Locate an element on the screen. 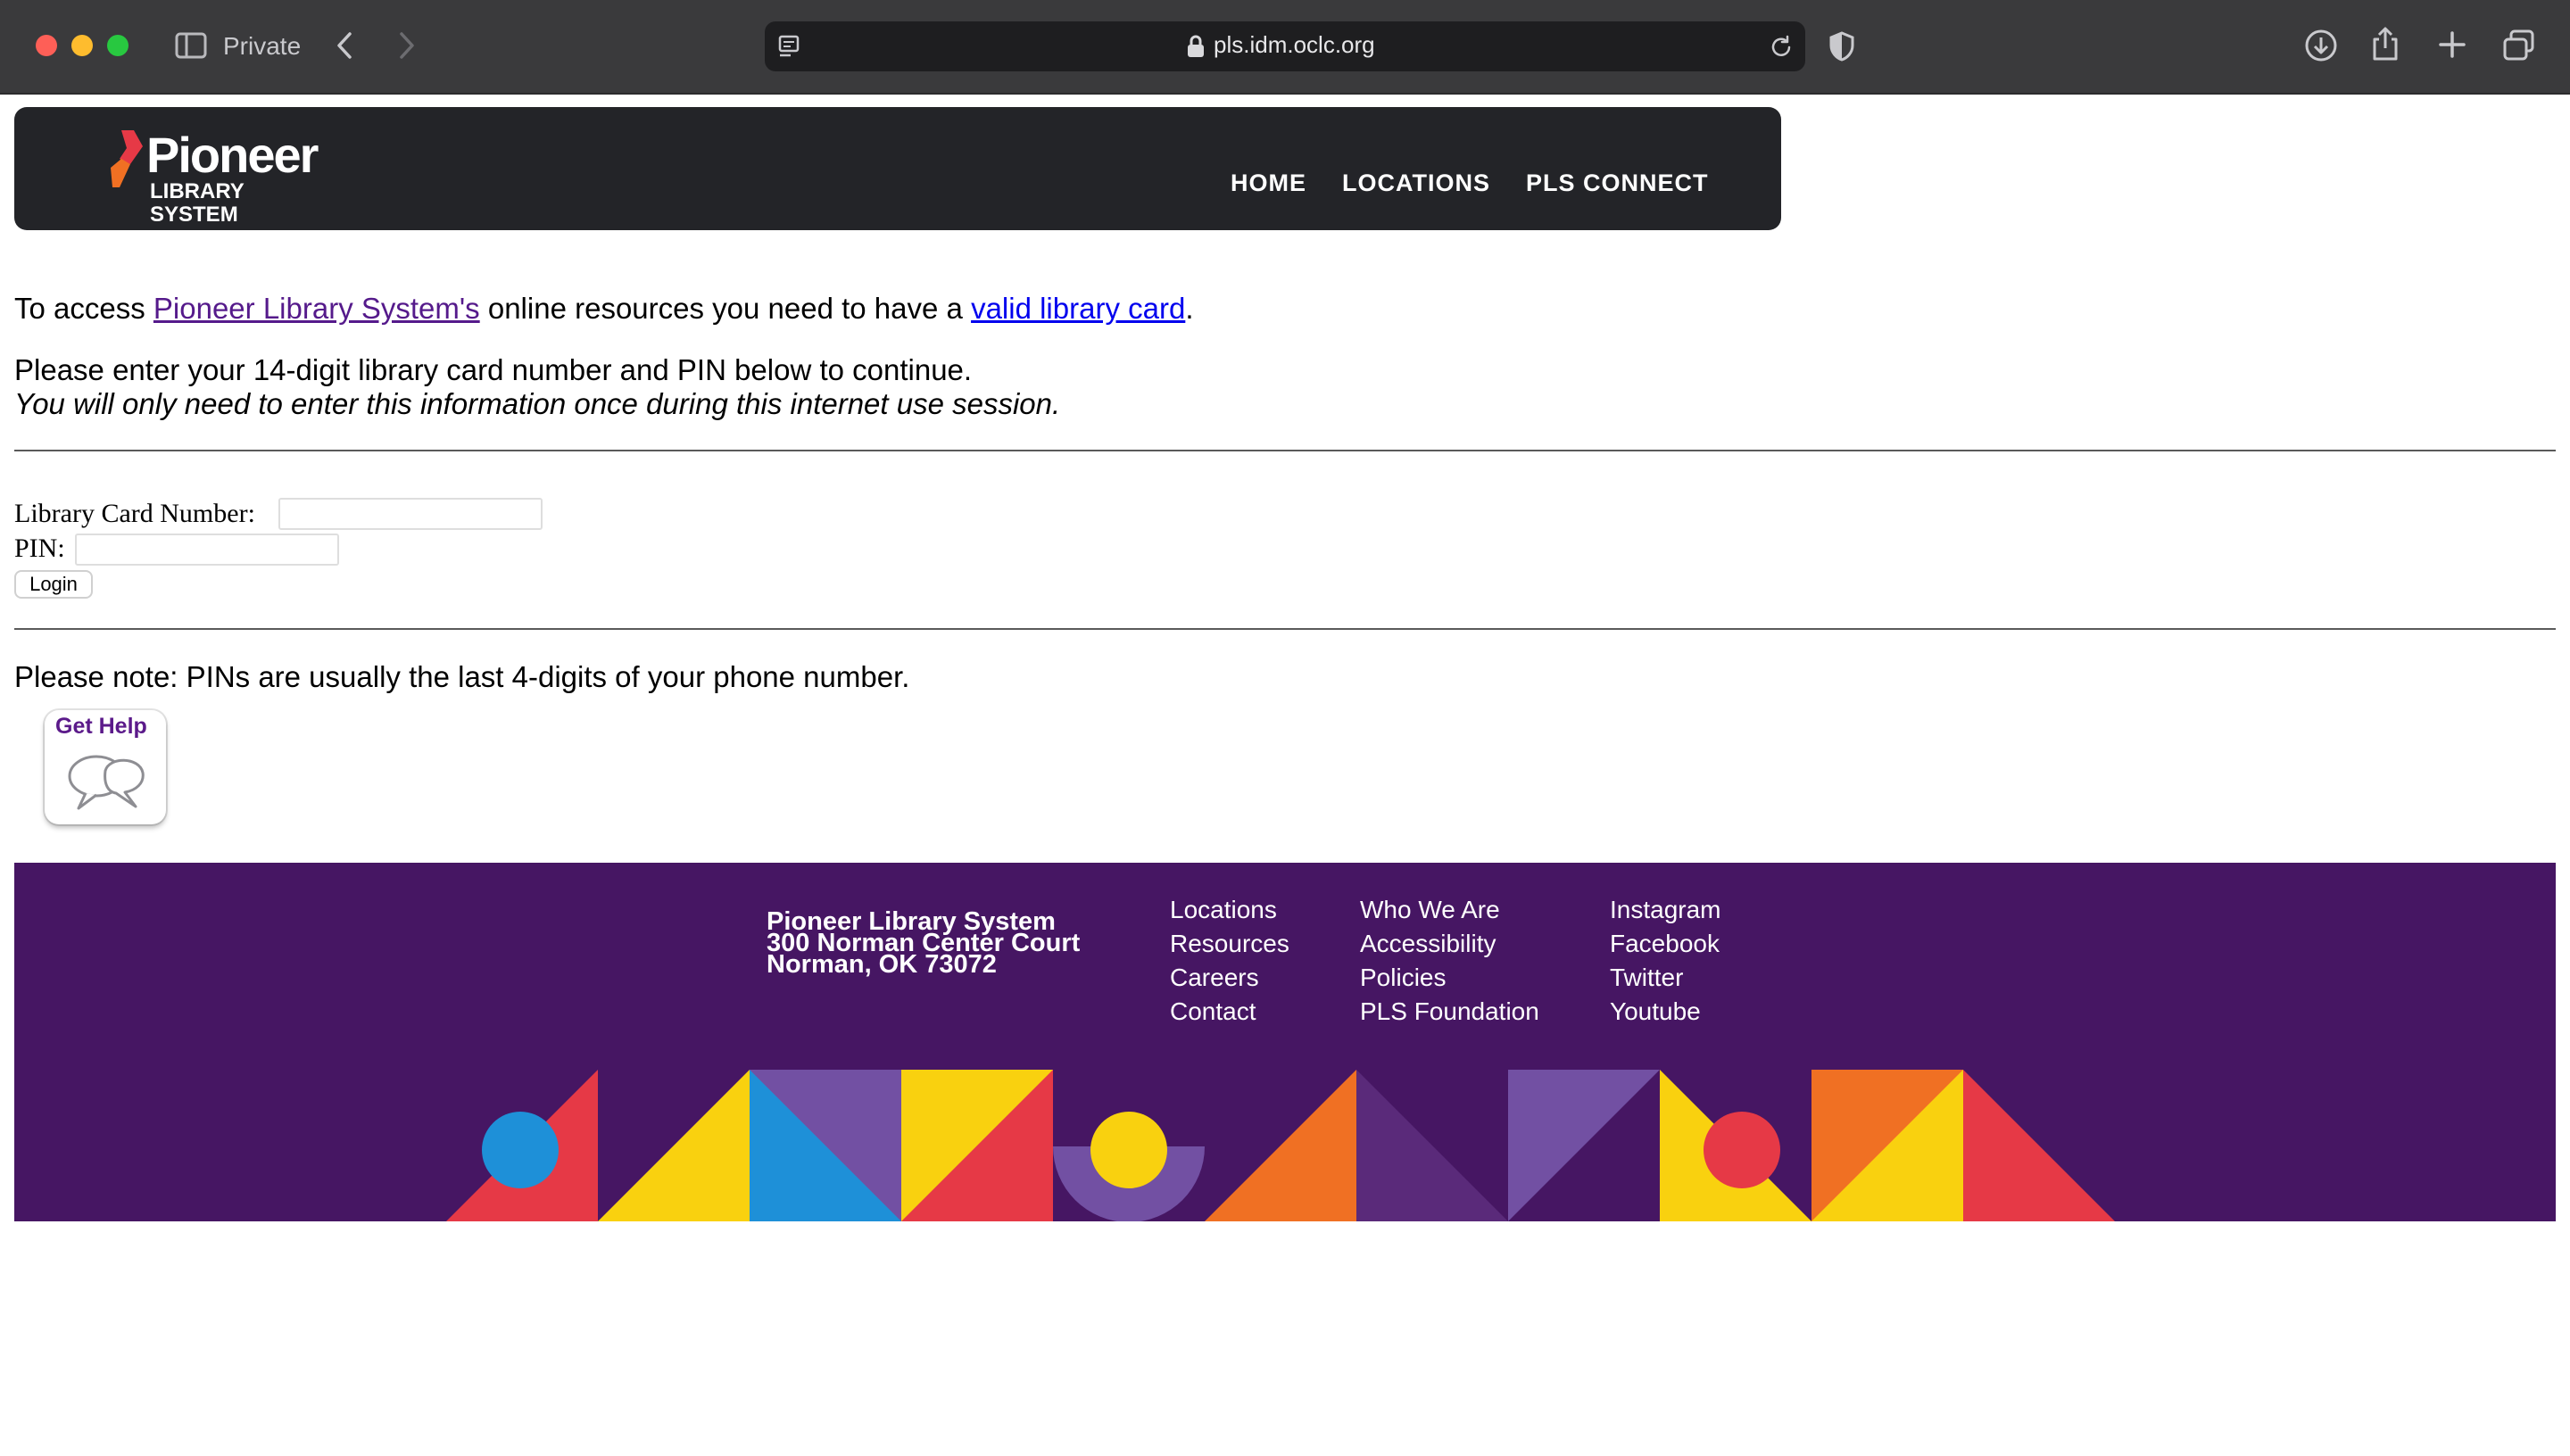 The height and width of the screenshot is (1456, 2570). minimize-window-button is located at coordinates (82, 45).